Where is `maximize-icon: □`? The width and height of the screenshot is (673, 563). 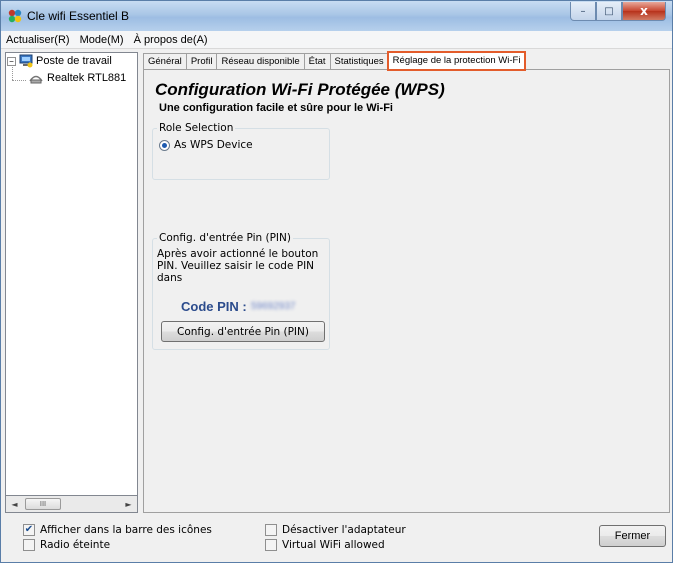
maximize-icon: □ is located at coordinates (609, 11).